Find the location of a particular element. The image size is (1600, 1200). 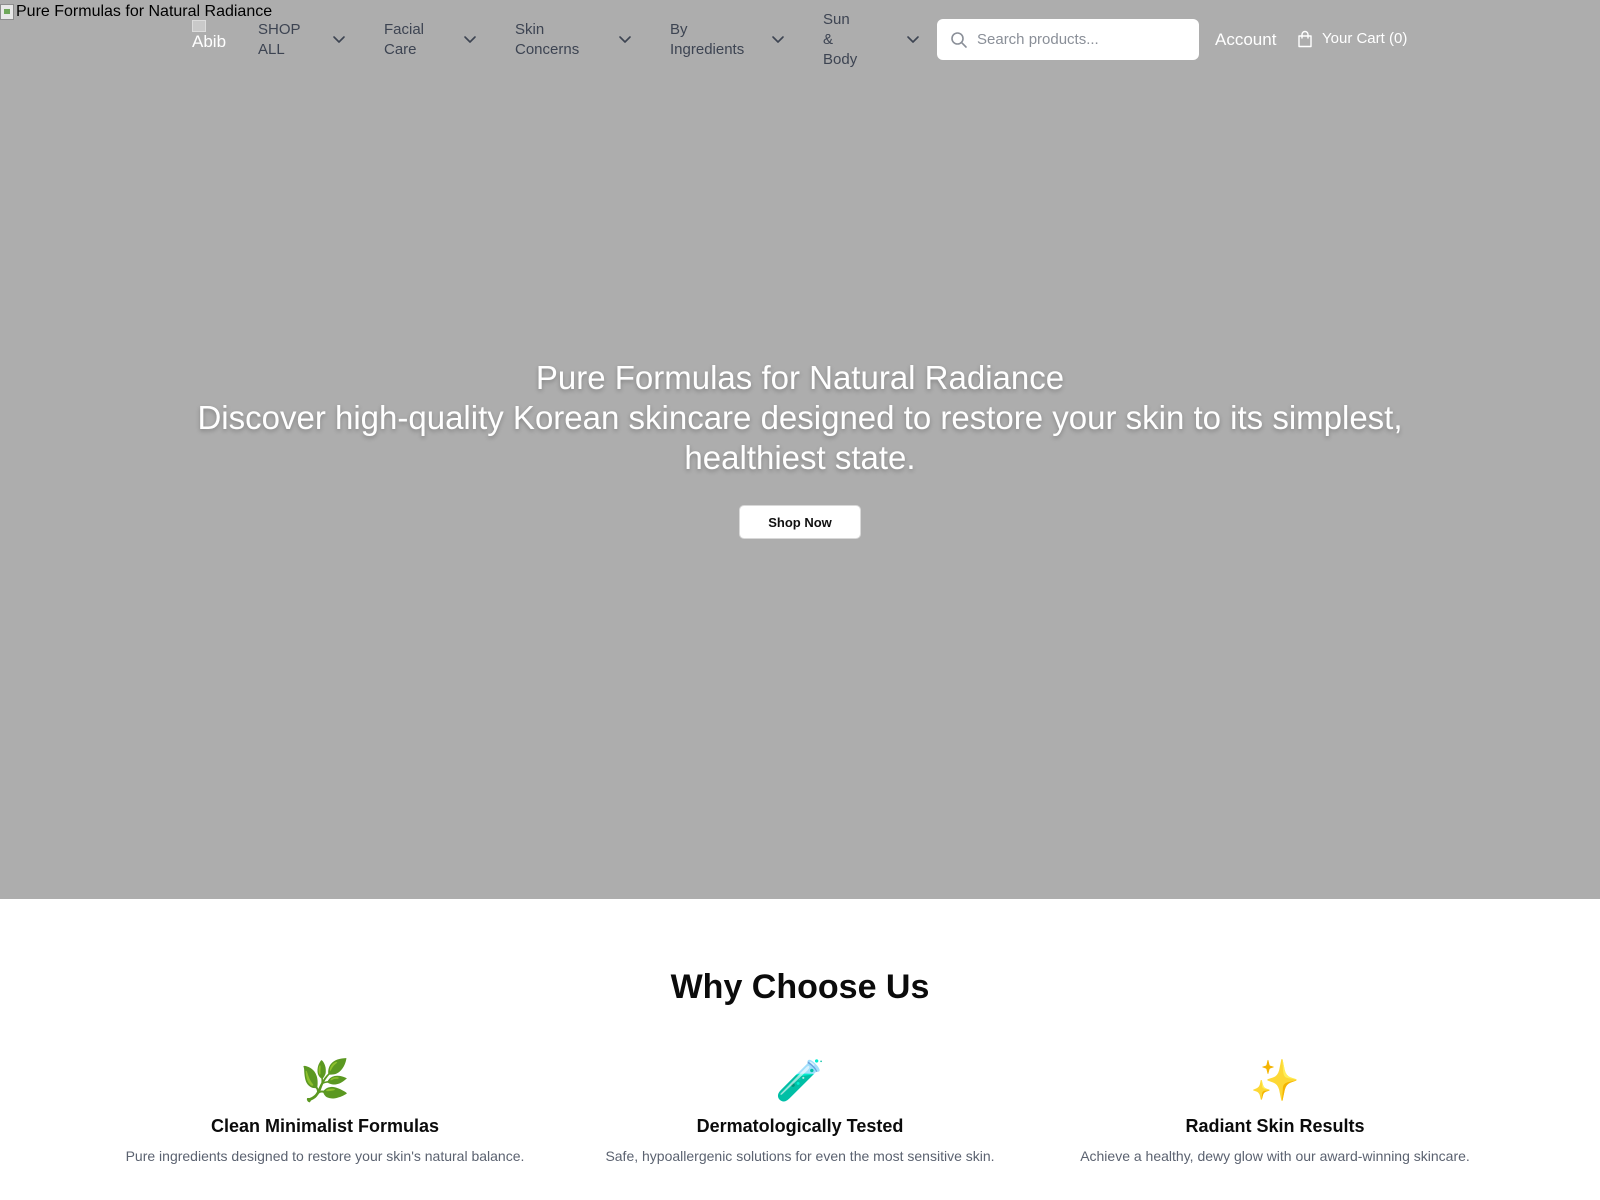

feature-title: Clean Minimalist Formulas is located at coordinates (325, 1126).